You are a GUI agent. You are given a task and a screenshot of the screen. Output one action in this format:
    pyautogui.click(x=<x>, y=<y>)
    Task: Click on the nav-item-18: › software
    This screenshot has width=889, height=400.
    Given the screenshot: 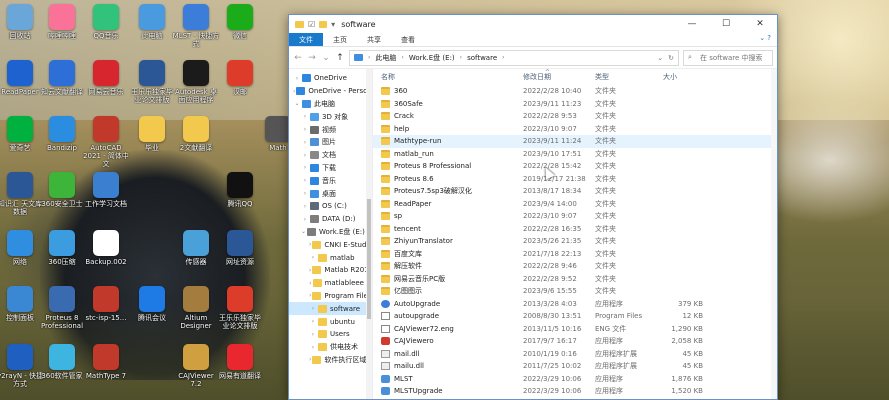 What is the action you would take?
    pyautogui.click(x=330, y=309)
    